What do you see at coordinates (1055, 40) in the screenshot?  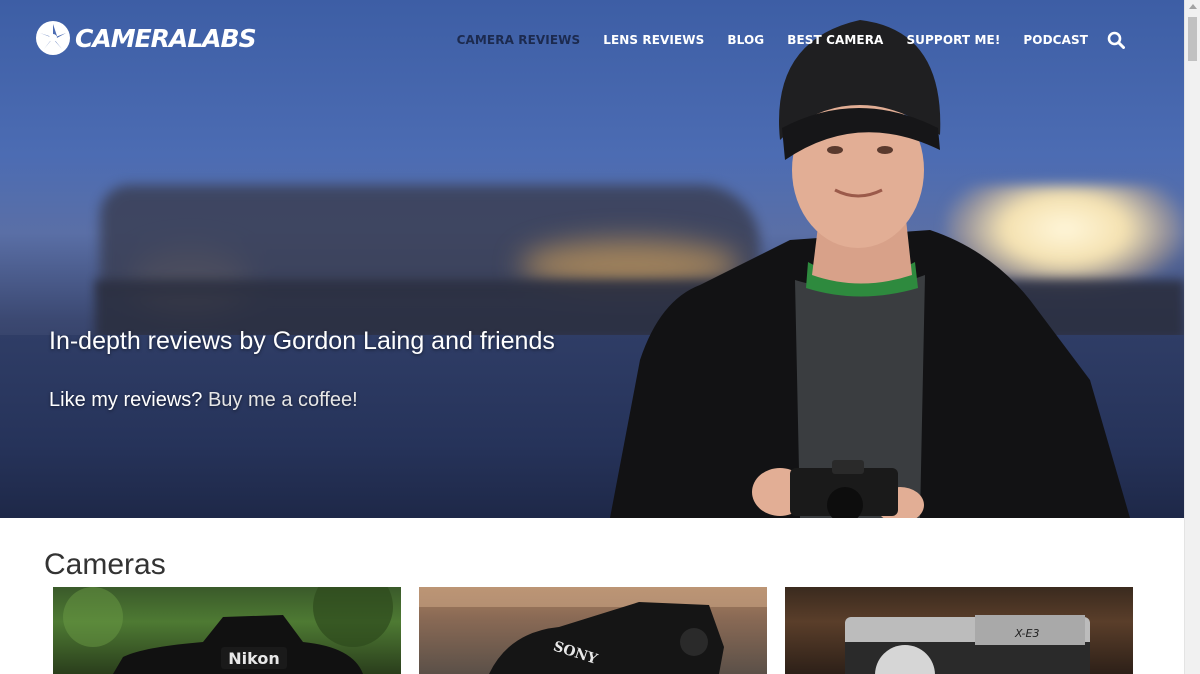 I see `nav-podcast: PODCAST` at bounding box center [1055, 40].